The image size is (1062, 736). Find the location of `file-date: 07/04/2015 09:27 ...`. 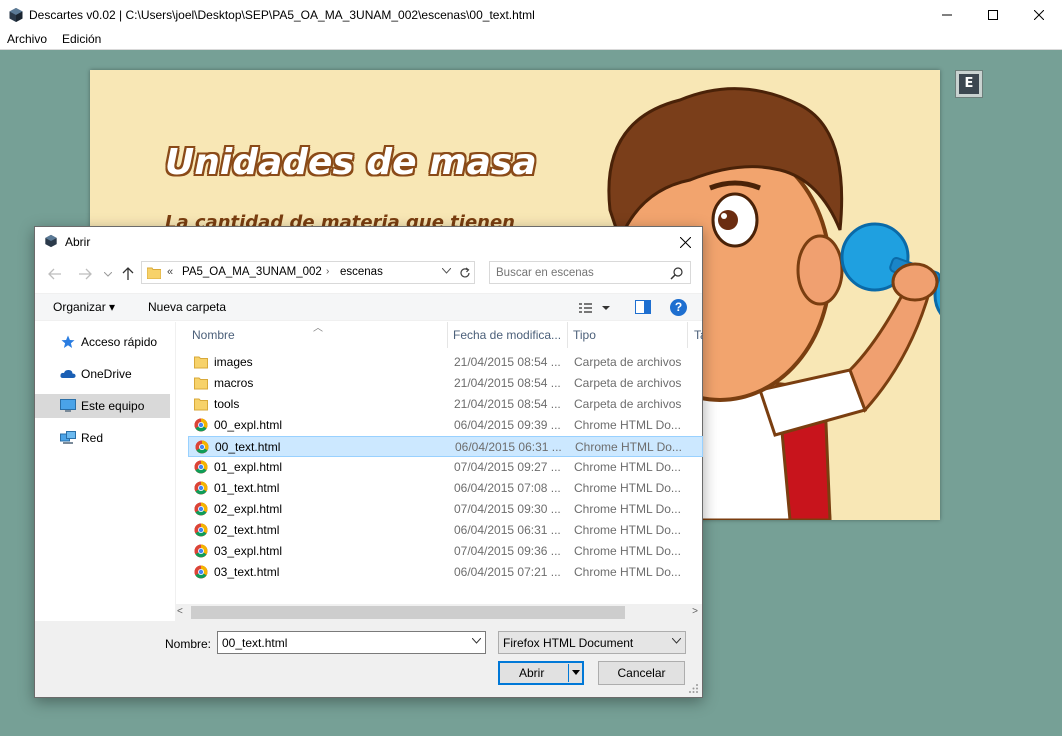

file-date: 07/04/2015 09:27 ... is located at coordinates (507, 467).